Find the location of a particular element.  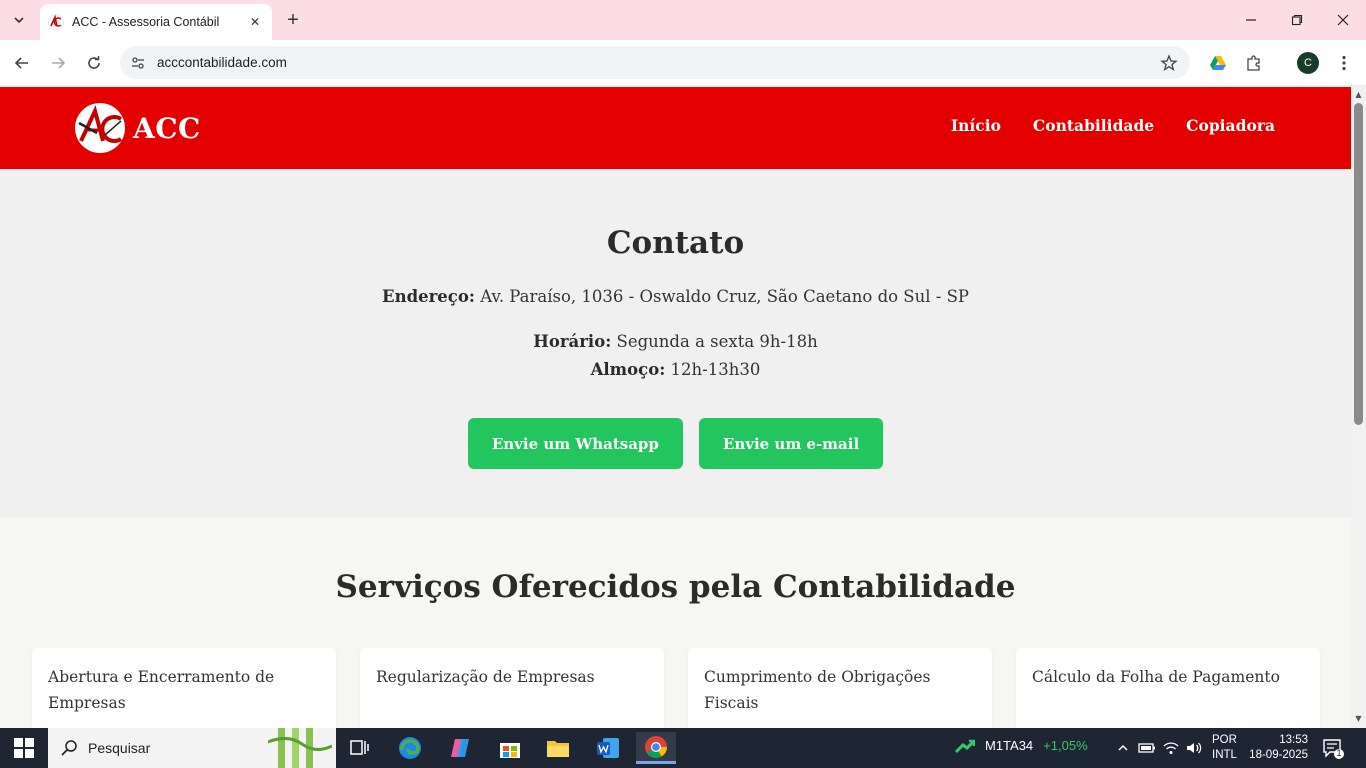

tab-strip: ACC - Assessoria Contábil ✕ + is located at coordinates (683, 20).